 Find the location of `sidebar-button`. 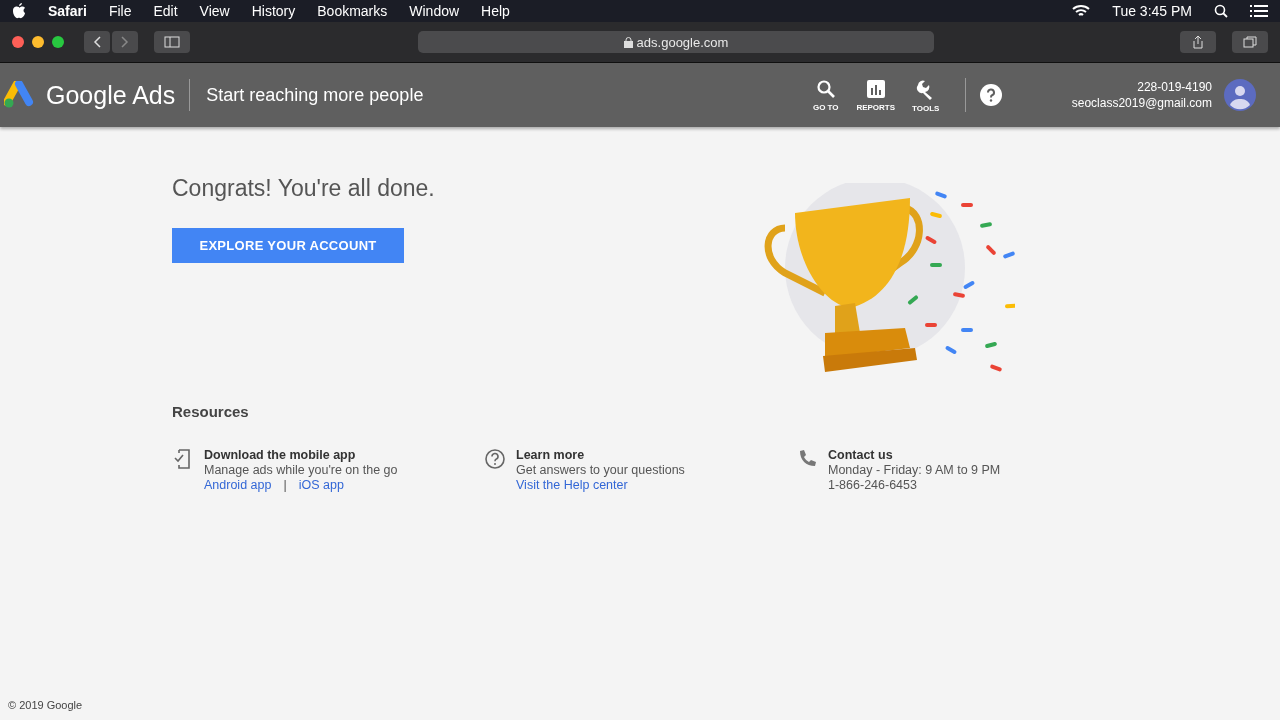

sidebar-button is located at coordinates (172, 42).